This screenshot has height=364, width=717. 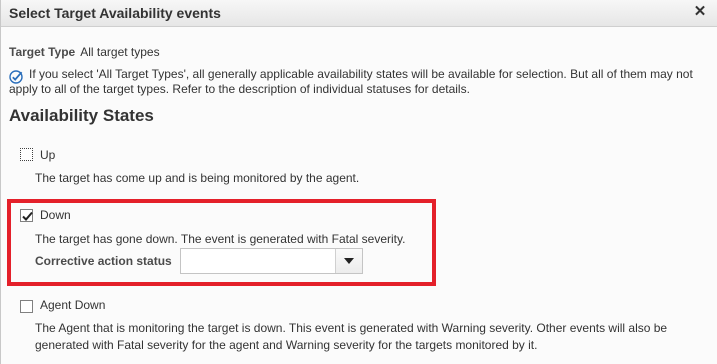 What do you see at coordinates (26, 154) in the screenshot?
I see `up-checkbox` at bounding box center [26, 154].